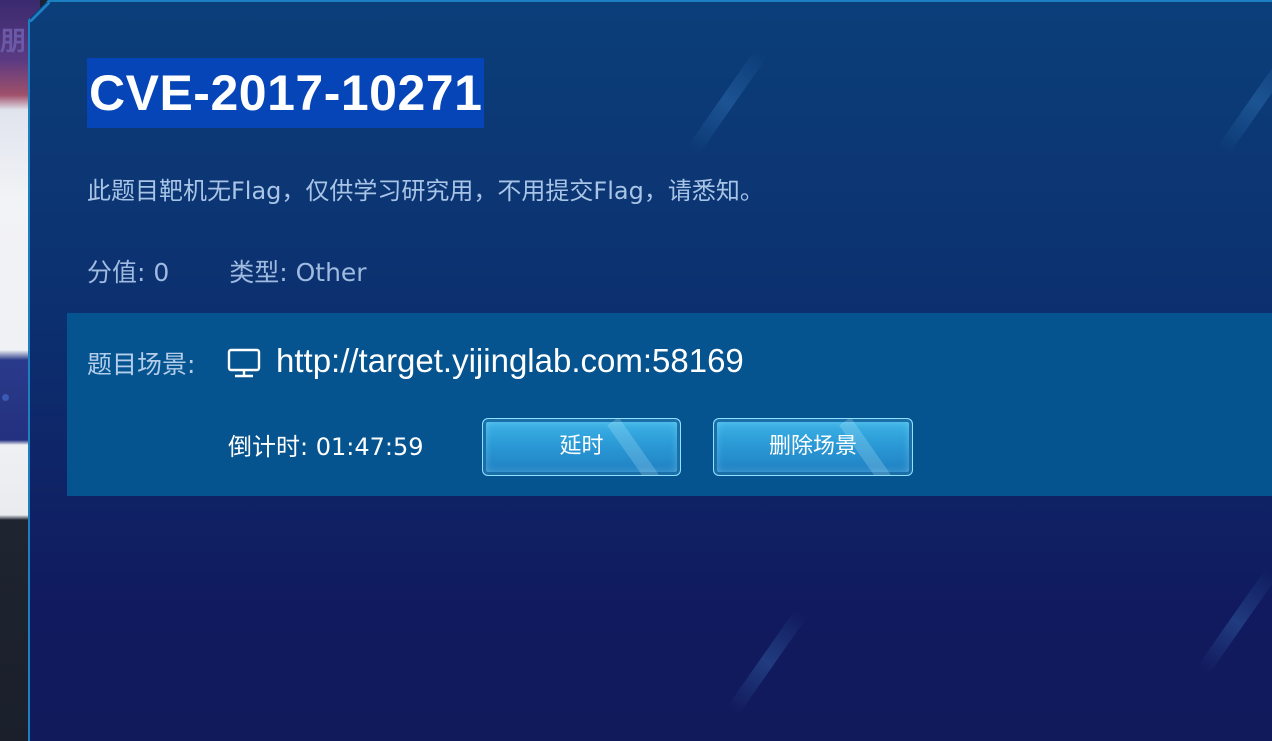 This screenshot has height=741, width=1272. Describe the element at coordinates (244, 363) in the screenshot. I see `monitor-icon` at that location.